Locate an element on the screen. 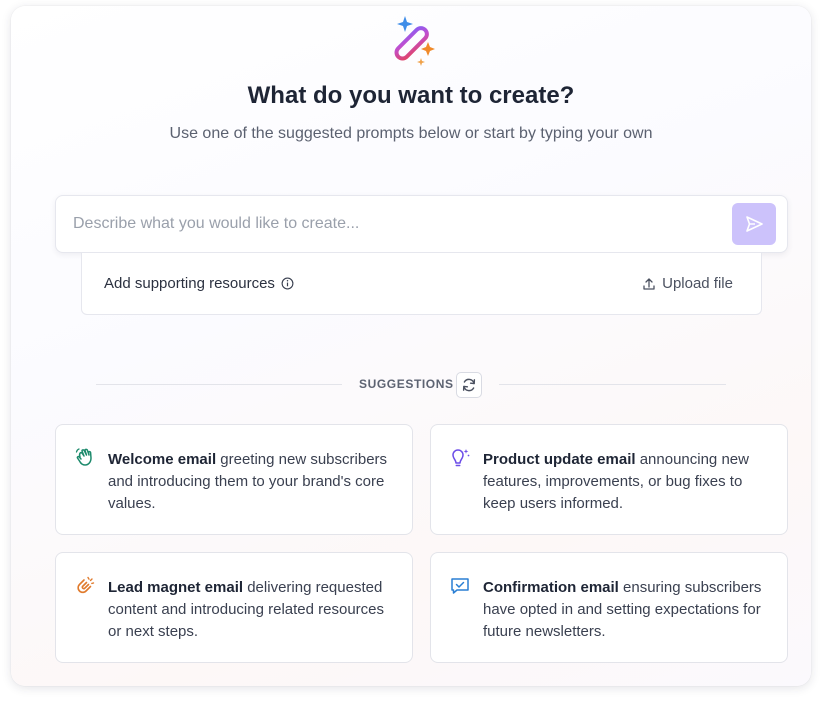  waving-hand-icon is located at coordinates (83, 457).